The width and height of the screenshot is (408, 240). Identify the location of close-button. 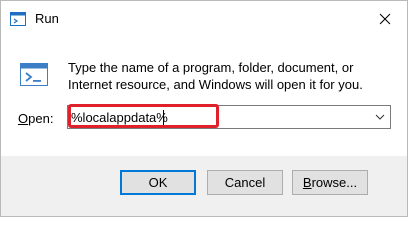
(385, 19).